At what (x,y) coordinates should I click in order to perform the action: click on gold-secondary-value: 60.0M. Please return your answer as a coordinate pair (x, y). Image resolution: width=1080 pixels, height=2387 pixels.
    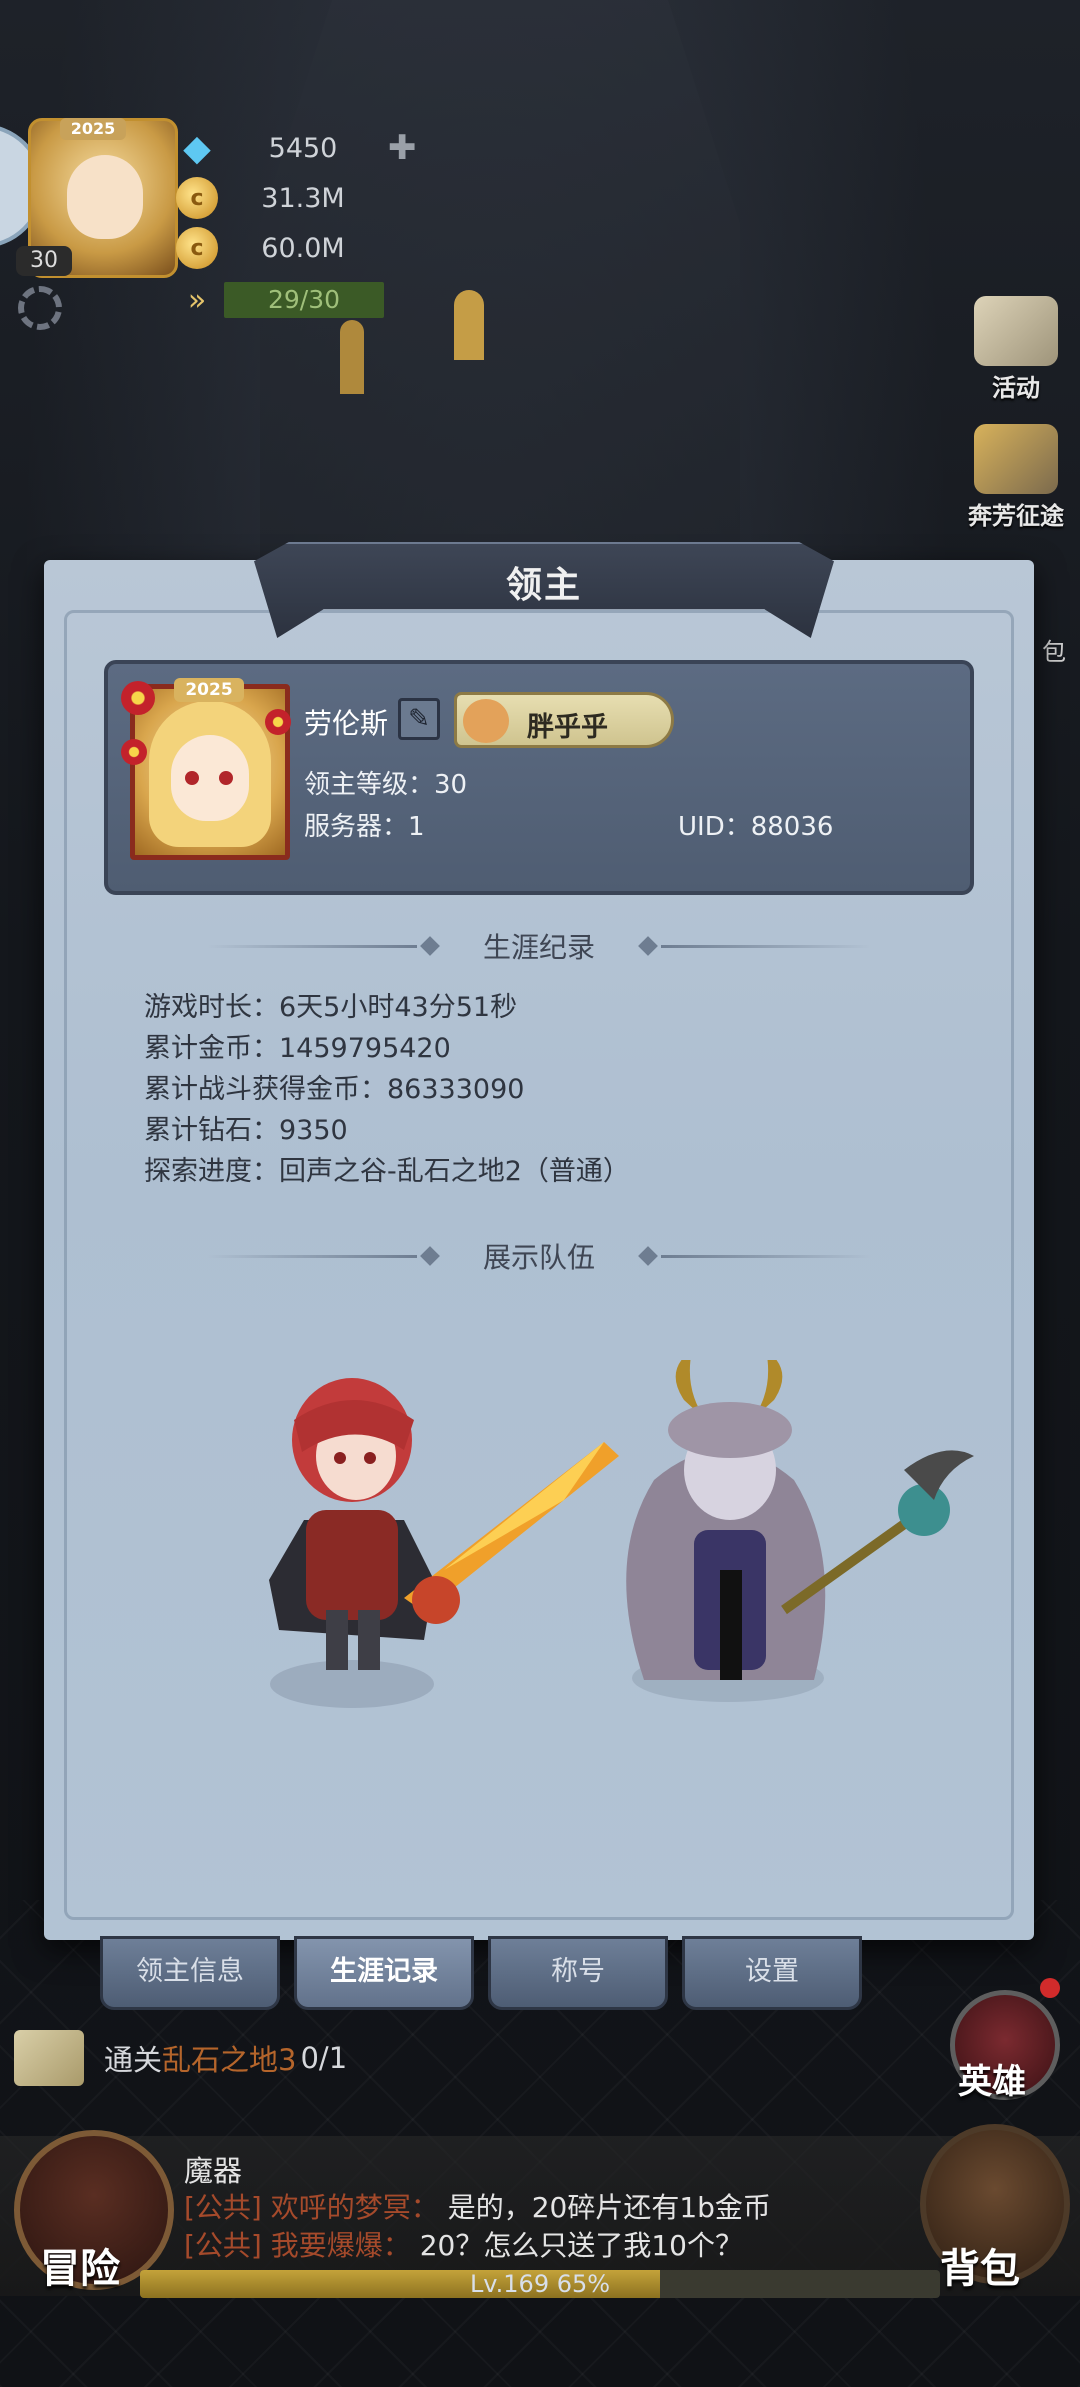
    Looking at the image, I should click on (303, 248).